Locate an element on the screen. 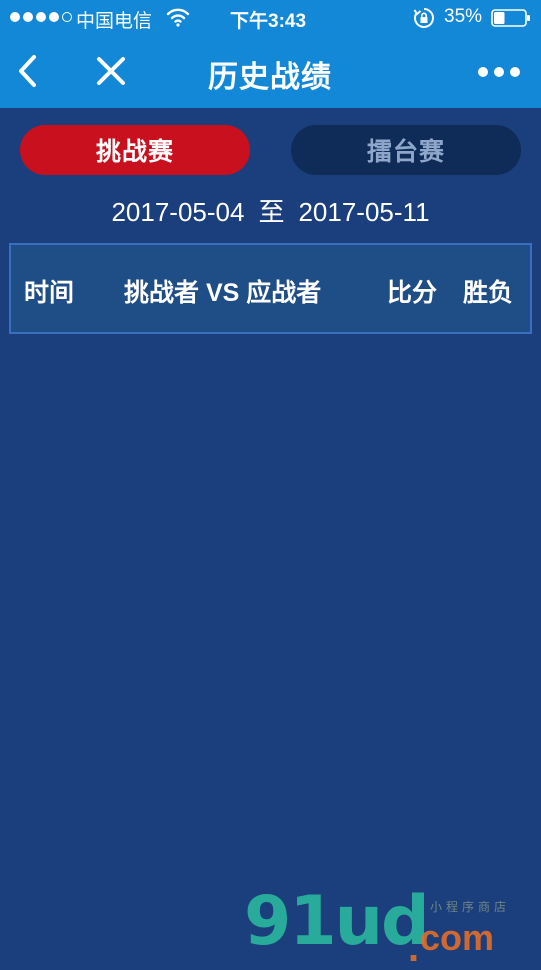 This screenshot has height=970, width=541. battery-percent: 35% is located at coordinates (463, 16).